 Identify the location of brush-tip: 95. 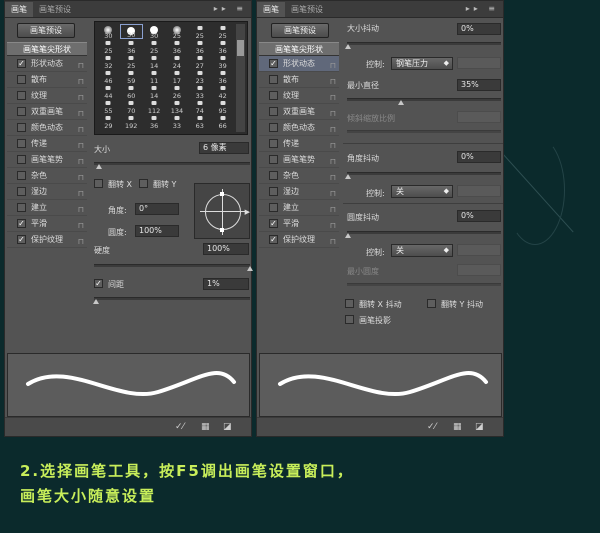
(222, 107).